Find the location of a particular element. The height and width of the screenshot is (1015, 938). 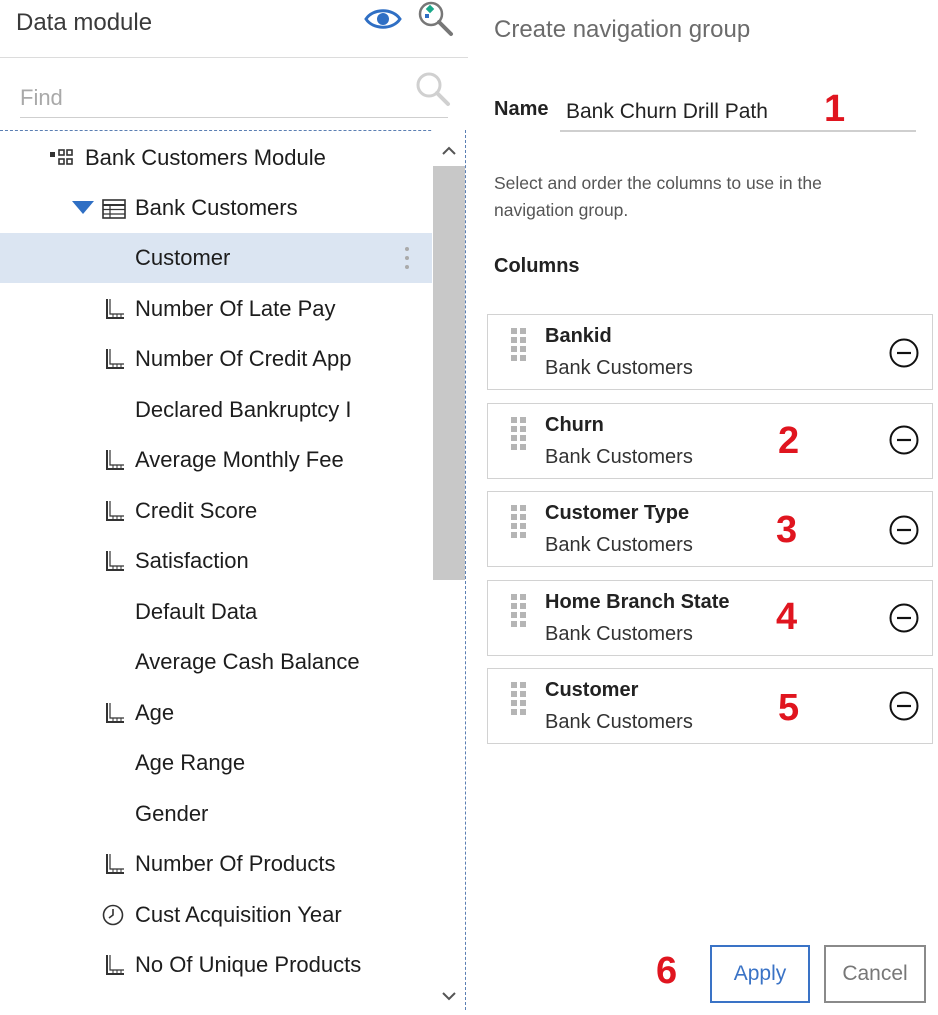

tree-item: Age Range is located at coordinates (216, 763).